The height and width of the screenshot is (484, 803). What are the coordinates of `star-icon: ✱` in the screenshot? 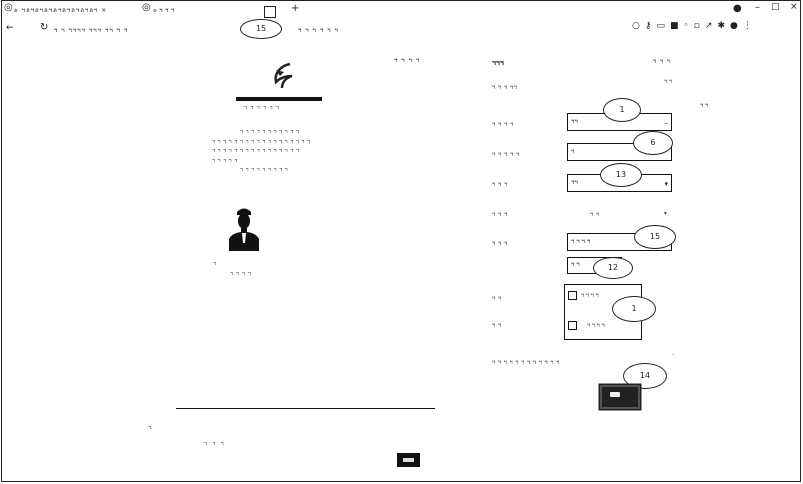 It's located at (723, 26).